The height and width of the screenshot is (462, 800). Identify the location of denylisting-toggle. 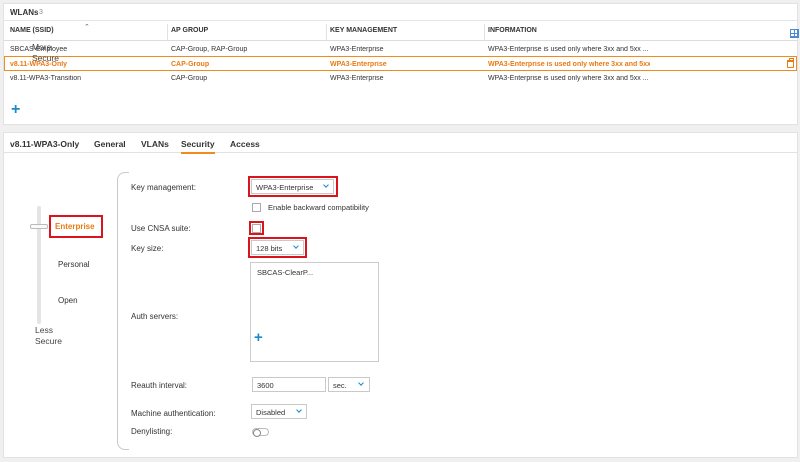
(260, 432).